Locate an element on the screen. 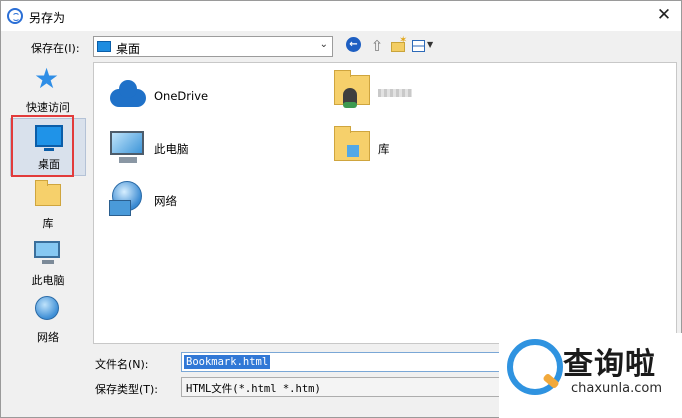 The width and height of the screenshot is (682, 418). dropdown-arrow-icon: ▼ is located at coordinates (430, 44).